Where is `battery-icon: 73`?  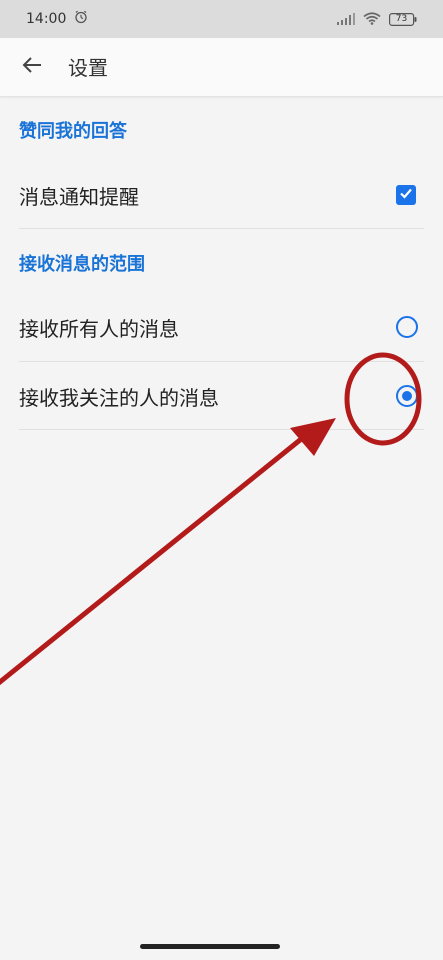
battery-icon: 73 is located at coordinates (403, 19).